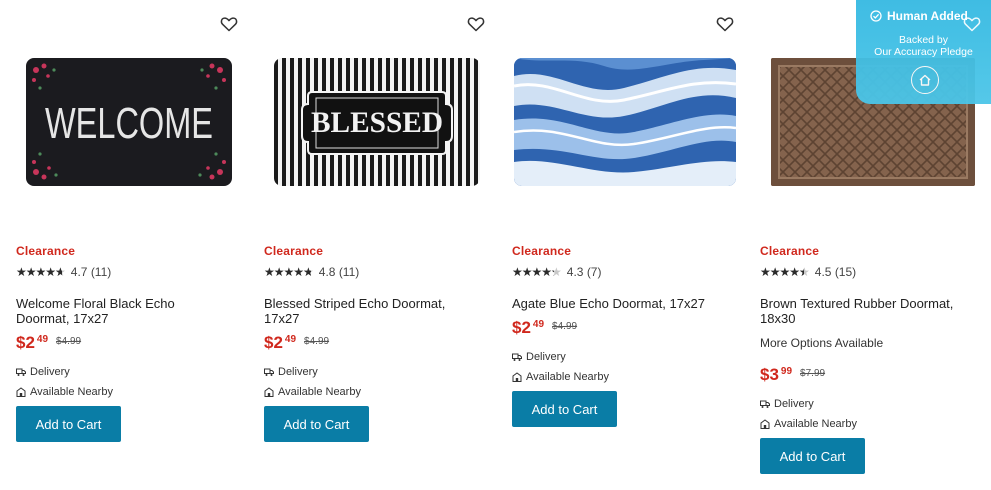  I want to click on product-title: Agate Blue Echo Doormat, 17x27, so click(619, 303).